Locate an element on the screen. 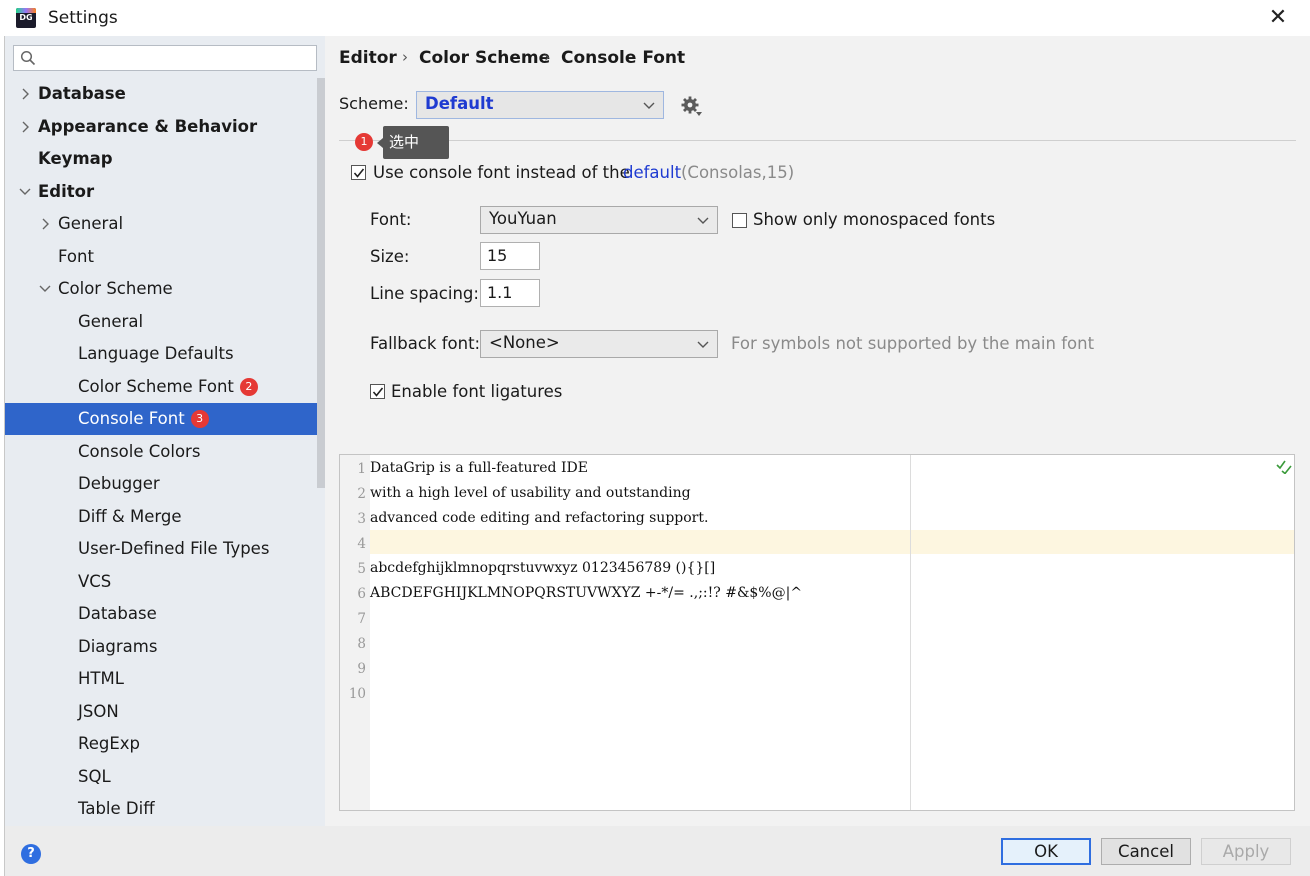 The image size is (1310, 876). sidebar-item: Appearance & Behavior is located at coordinates (165, 127).